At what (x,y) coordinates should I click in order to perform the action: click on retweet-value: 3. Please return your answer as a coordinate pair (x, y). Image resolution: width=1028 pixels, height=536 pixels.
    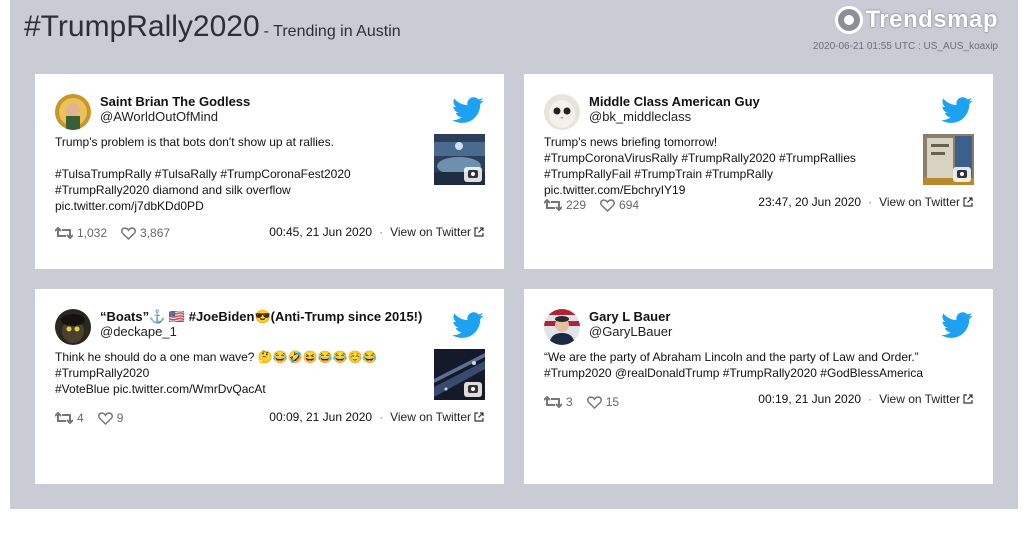
    Looking at the image, I should click on (569, 402).